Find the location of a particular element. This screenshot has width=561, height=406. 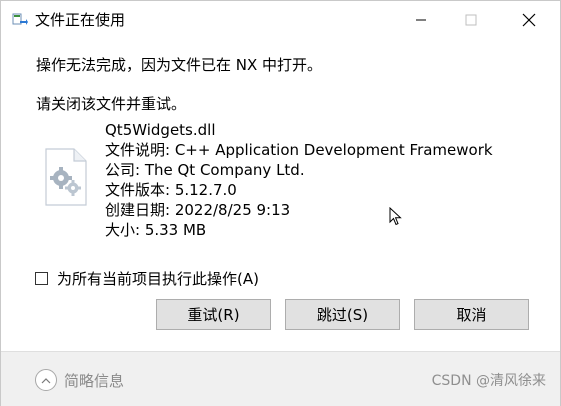

window-title: 文件正在使用 is located at coordinates (80, 20).